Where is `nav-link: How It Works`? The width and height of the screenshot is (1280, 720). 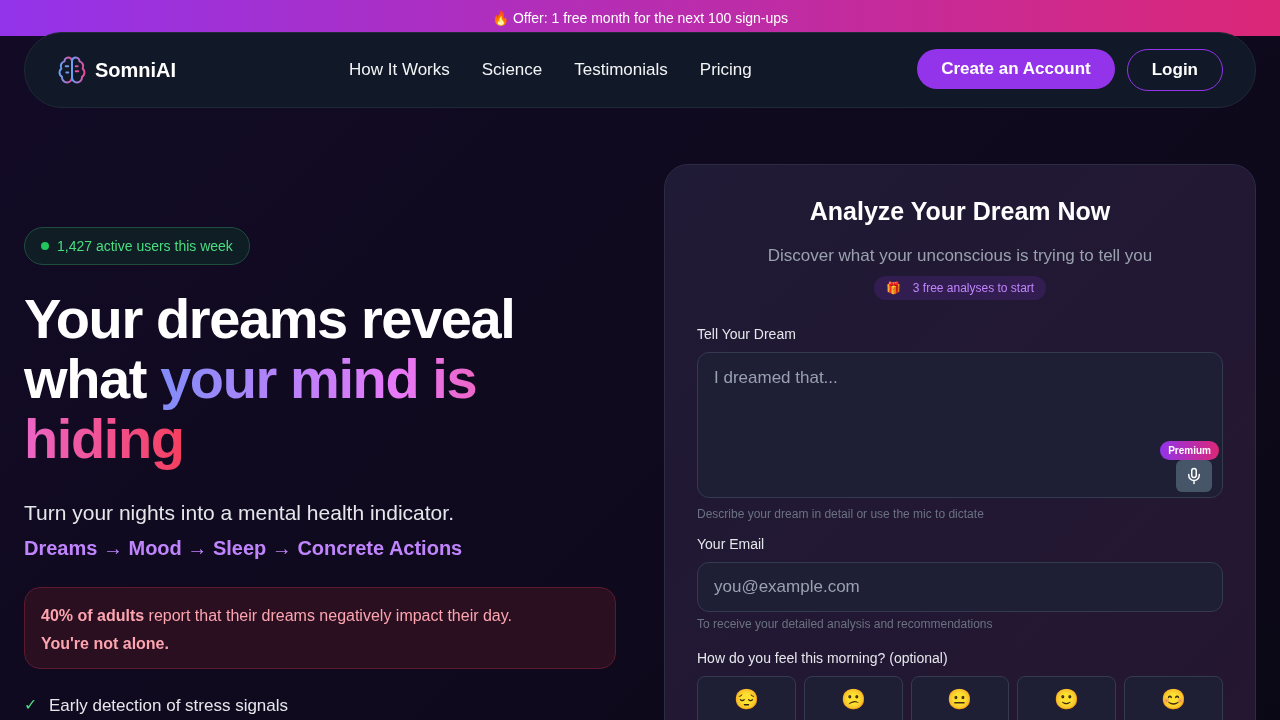 nav-link: How It Works is located at coordinates (399, 70).